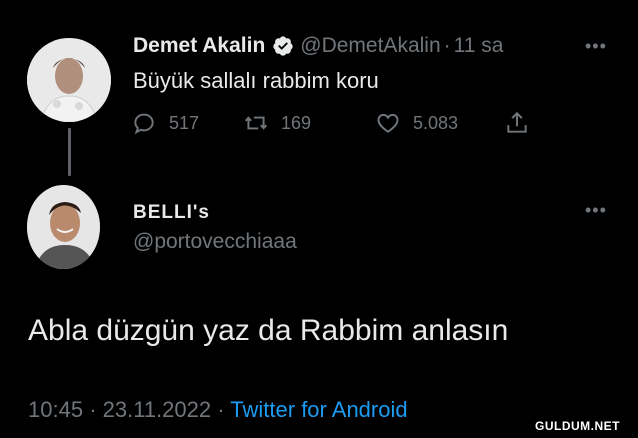 The image size is (638, 438). I want to click on tweet-header: Demet Akalin @DemetAkalin · 11 sa, so click(318, 46).